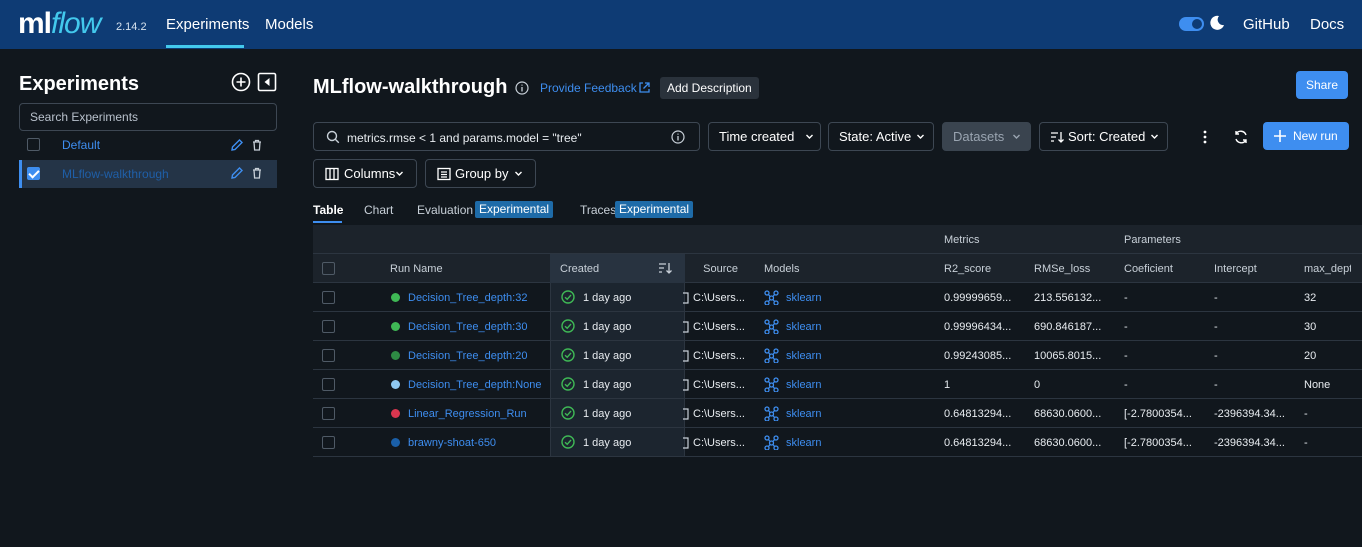 Image resolution: width=1362 pixels, height=547 pixels. I want to click on chevron-down-icon, so click(1016, 136).